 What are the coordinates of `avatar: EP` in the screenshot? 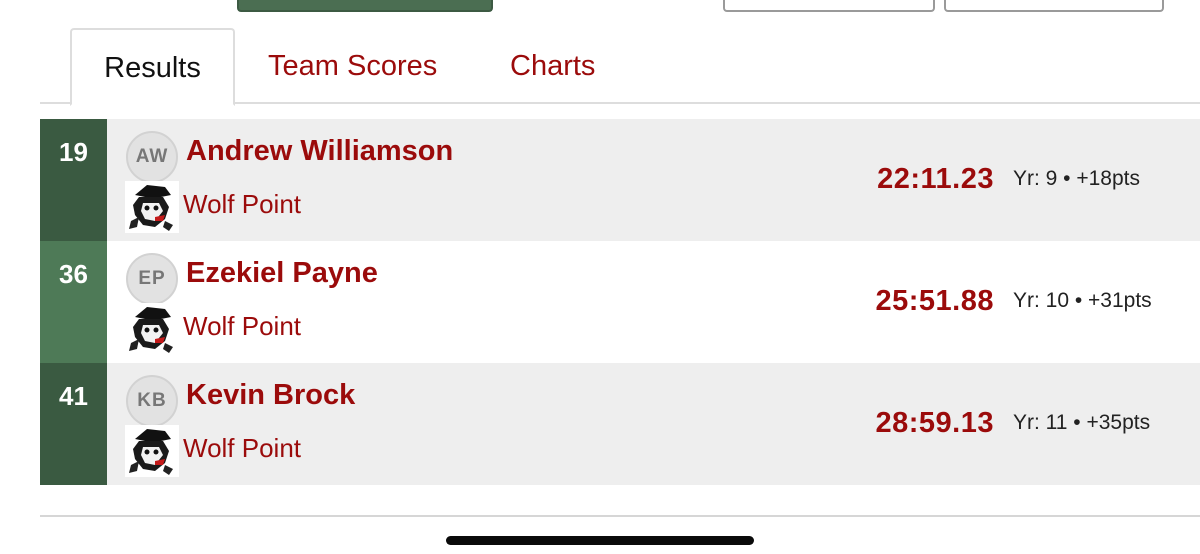 It's located at (152, 279).